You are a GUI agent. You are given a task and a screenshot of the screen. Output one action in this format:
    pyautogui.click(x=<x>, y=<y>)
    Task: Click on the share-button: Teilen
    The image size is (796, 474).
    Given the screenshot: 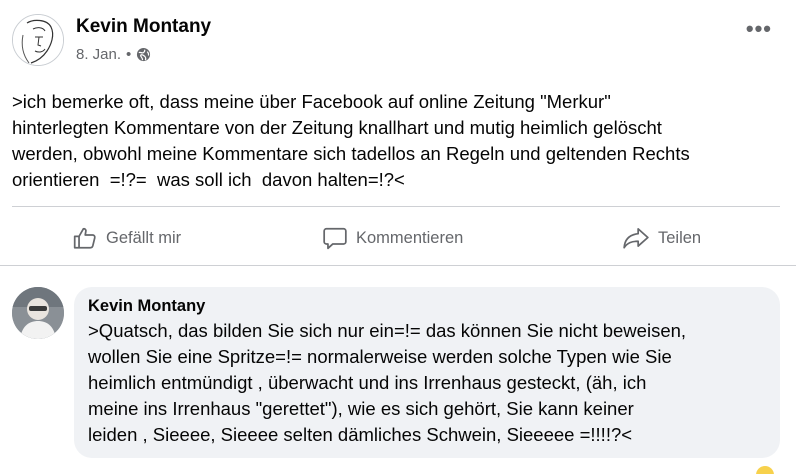 What is the action you would take?
    pyautogui.click(x=661, y=238)
    